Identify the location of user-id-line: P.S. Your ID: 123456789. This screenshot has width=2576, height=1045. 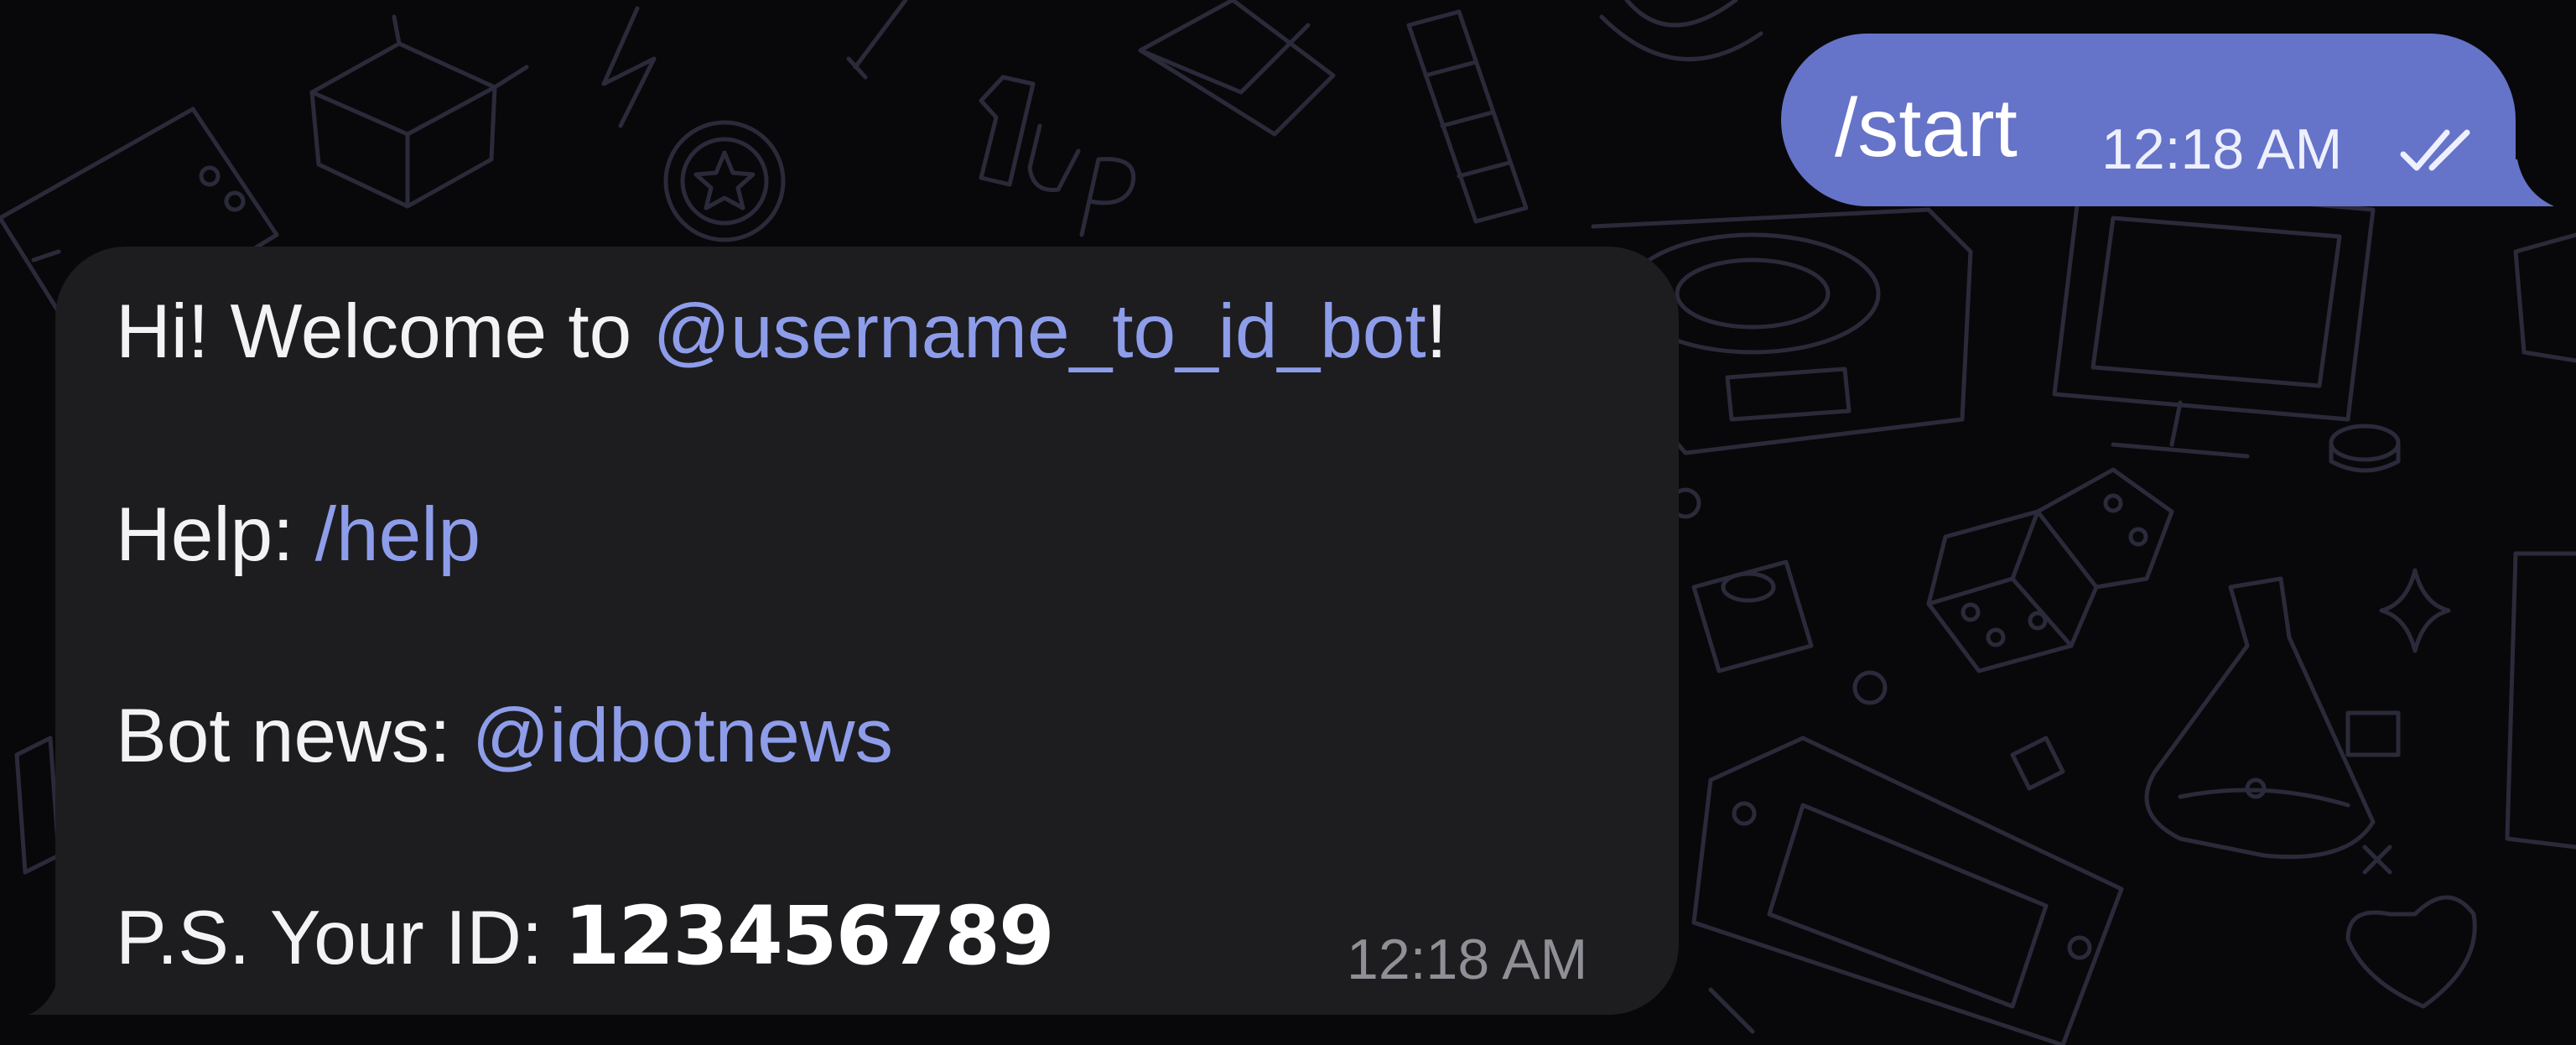
(585, 936).